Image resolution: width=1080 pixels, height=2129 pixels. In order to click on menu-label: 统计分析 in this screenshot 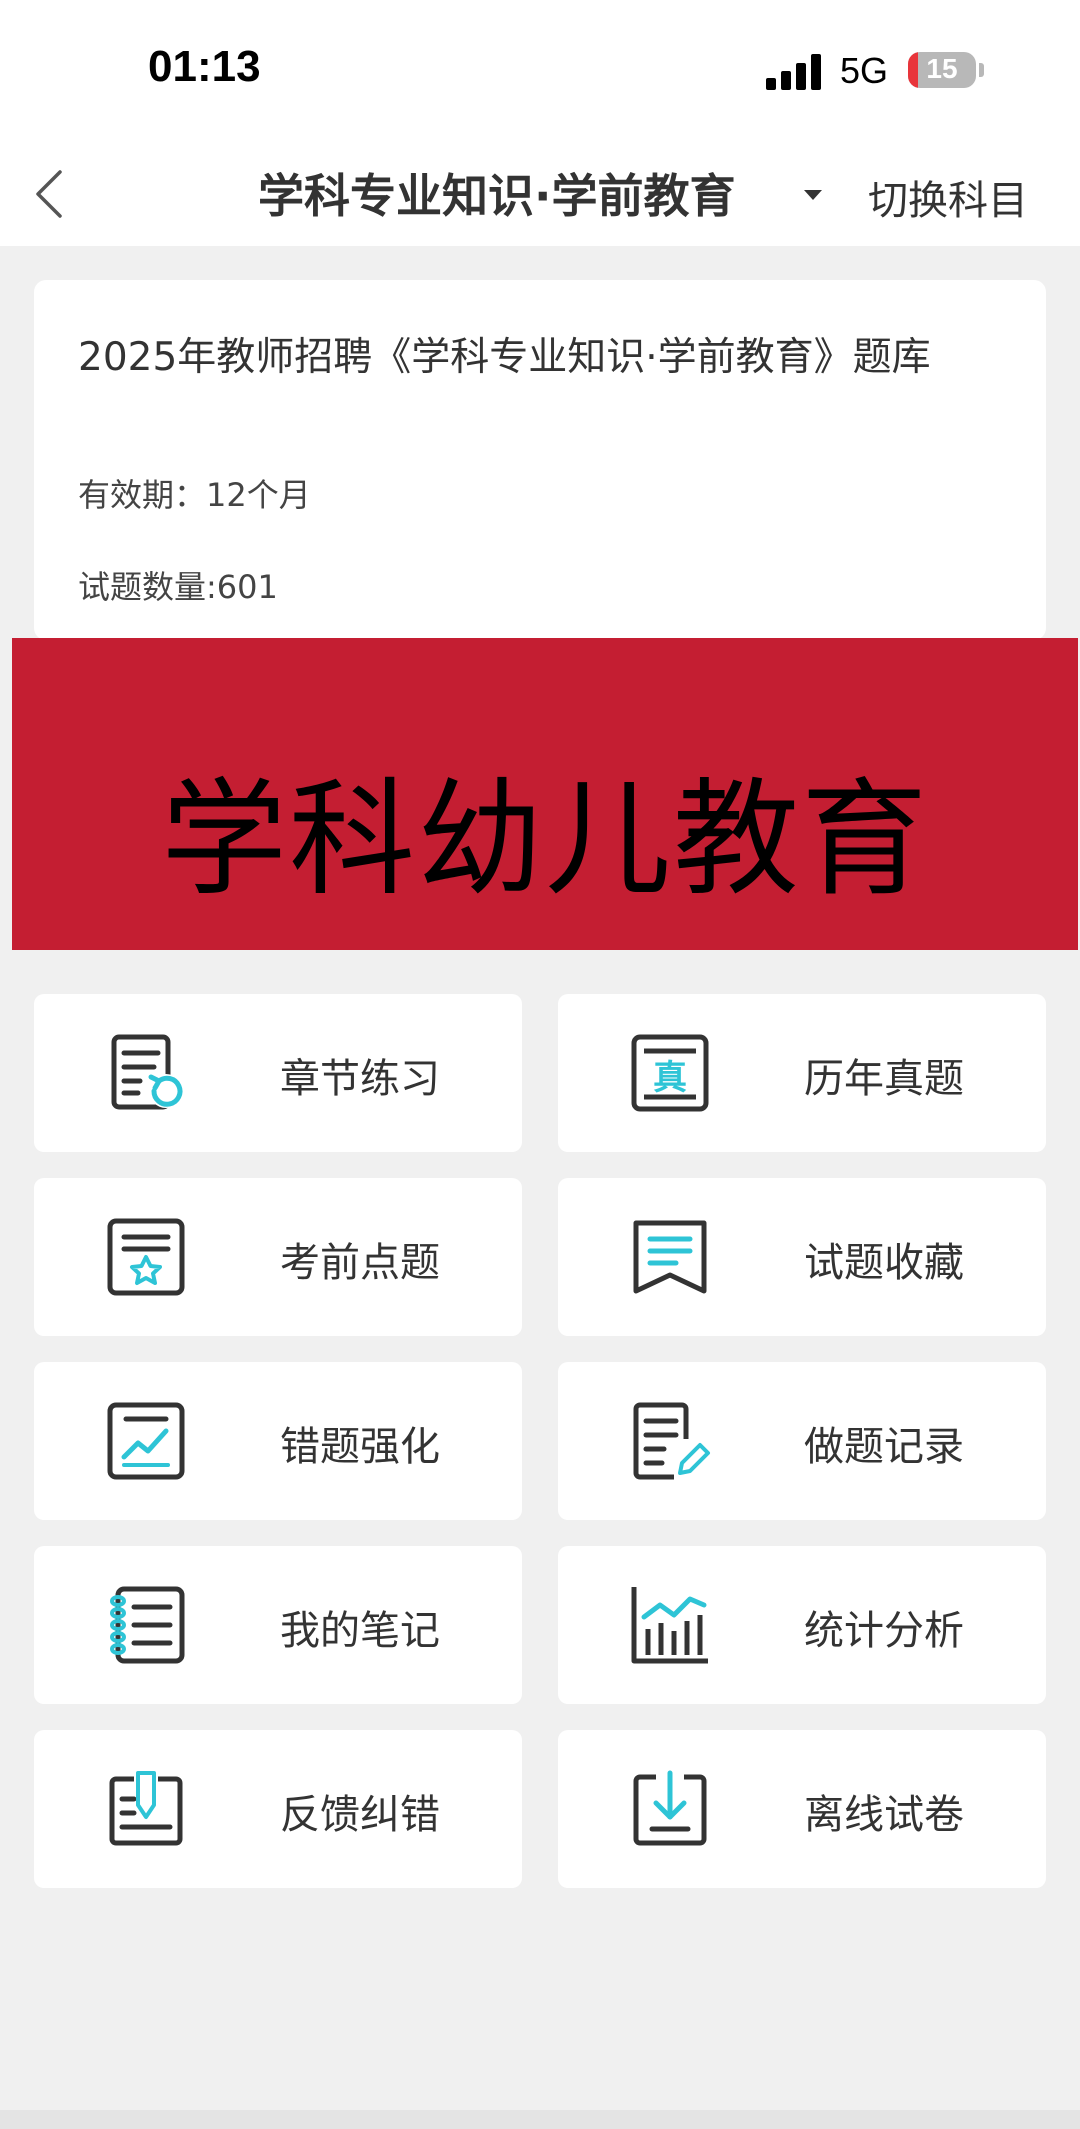, I will do `click(884, 1631)`.